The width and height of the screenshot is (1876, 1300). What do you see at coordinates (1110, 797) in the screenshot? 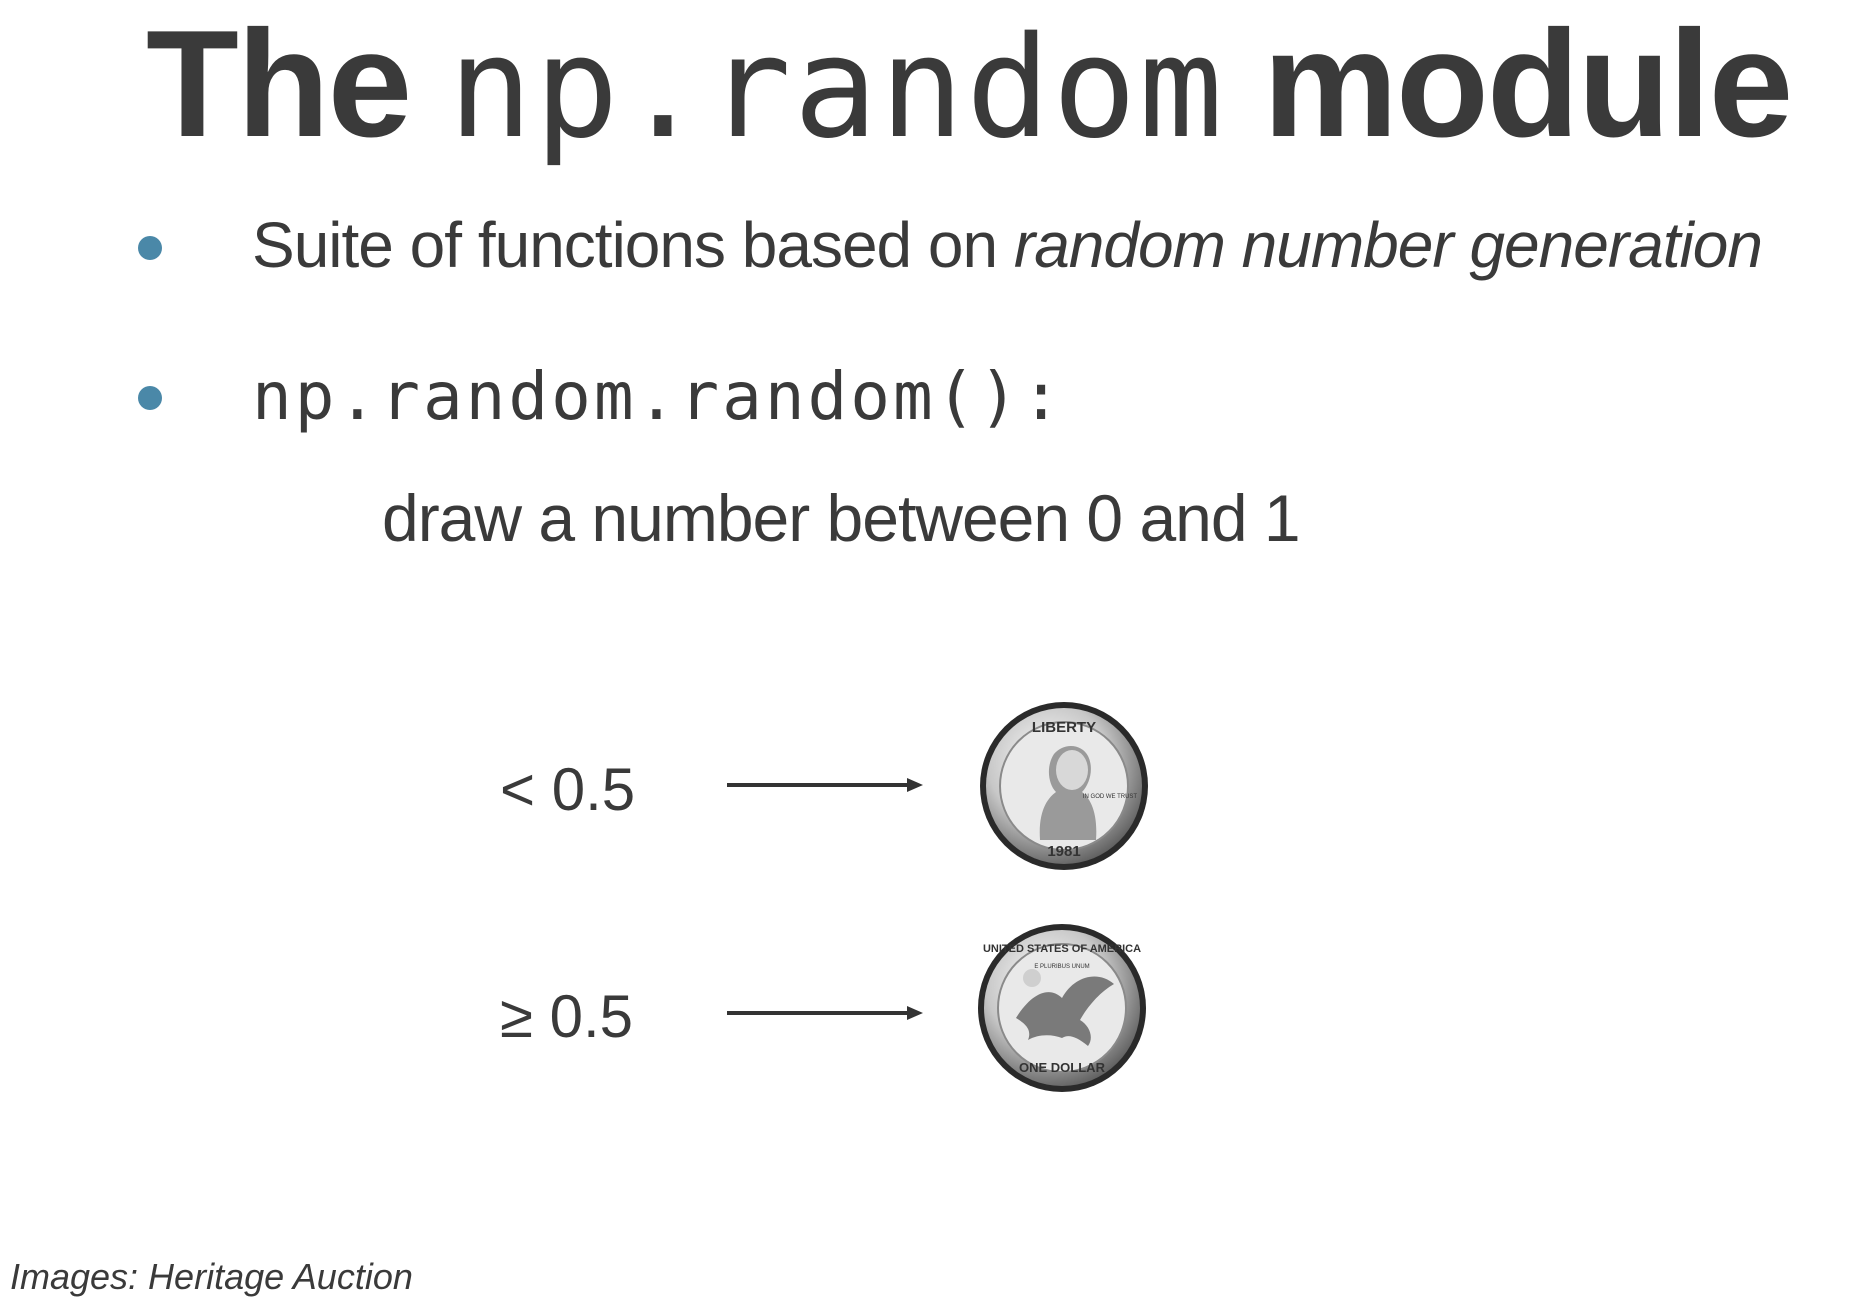
I see `coin-heads-right-text: IN GOD WE TRUST` at bounding box center [1110, 797].